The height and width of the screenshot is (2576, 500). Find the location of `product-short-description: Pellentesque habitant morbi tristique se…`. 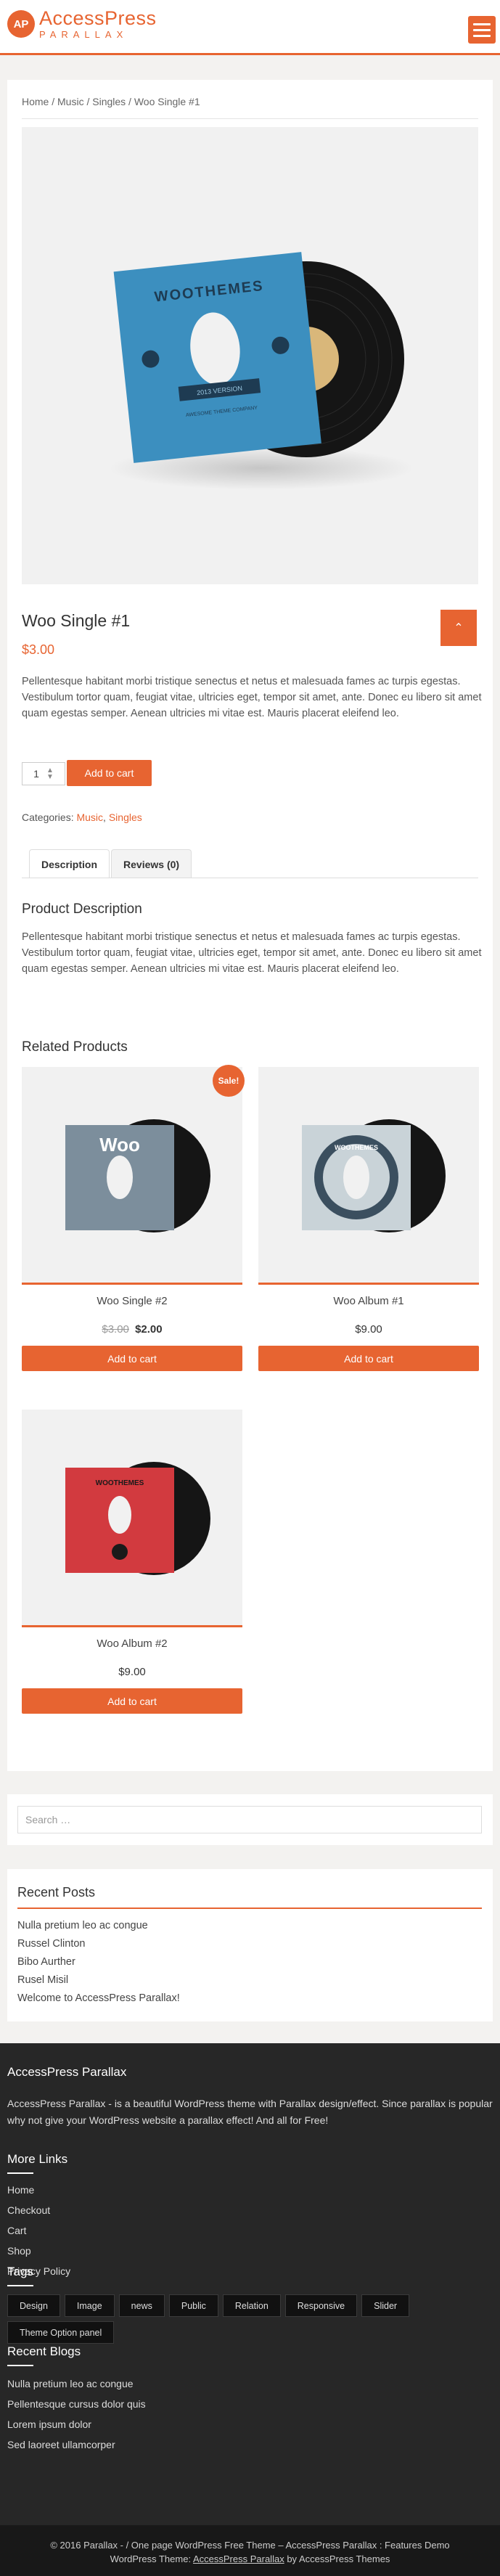

product-short-description: Pellentesque habitant morbi tristique se… is located at coordinates (252, 697).